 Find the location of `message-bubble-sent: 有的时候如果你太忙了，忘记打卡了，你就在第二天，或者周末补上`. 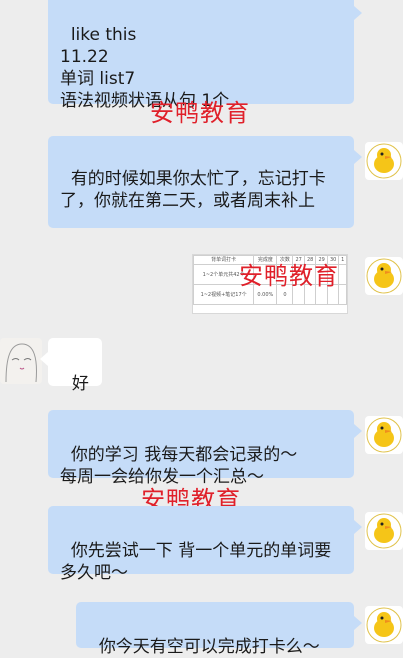

message-bubble-sent: 有的时候如果你太忙了，忘记打卡了，你就在第二天，或者周末补上 is located at coordinates (205, 182).